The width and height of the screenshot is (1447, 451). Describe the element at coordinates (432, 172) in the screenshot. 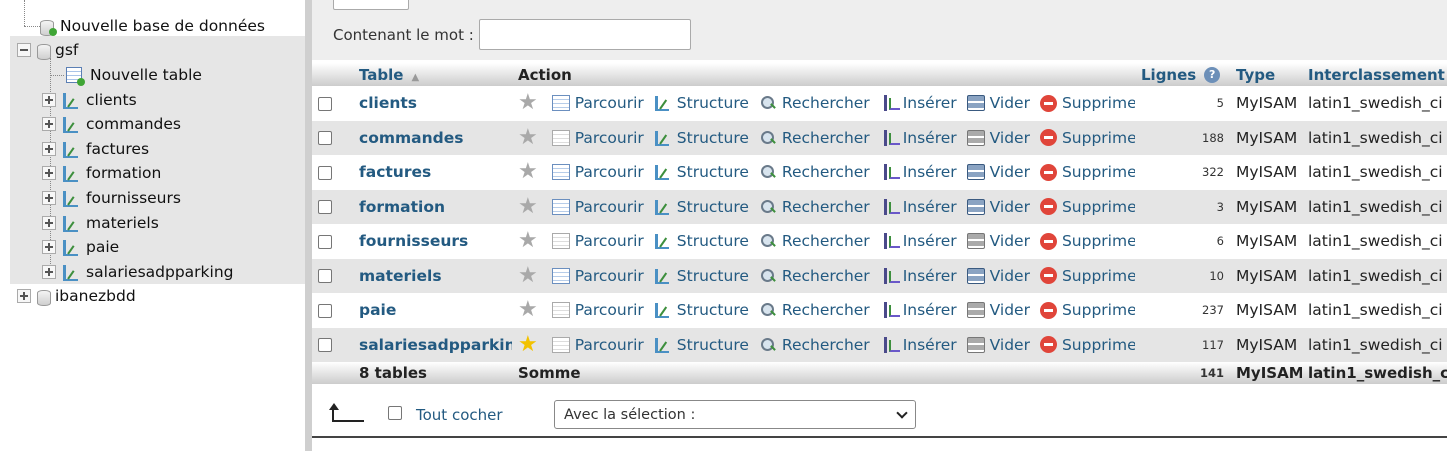

I see `table-name-link: factures` at that location.